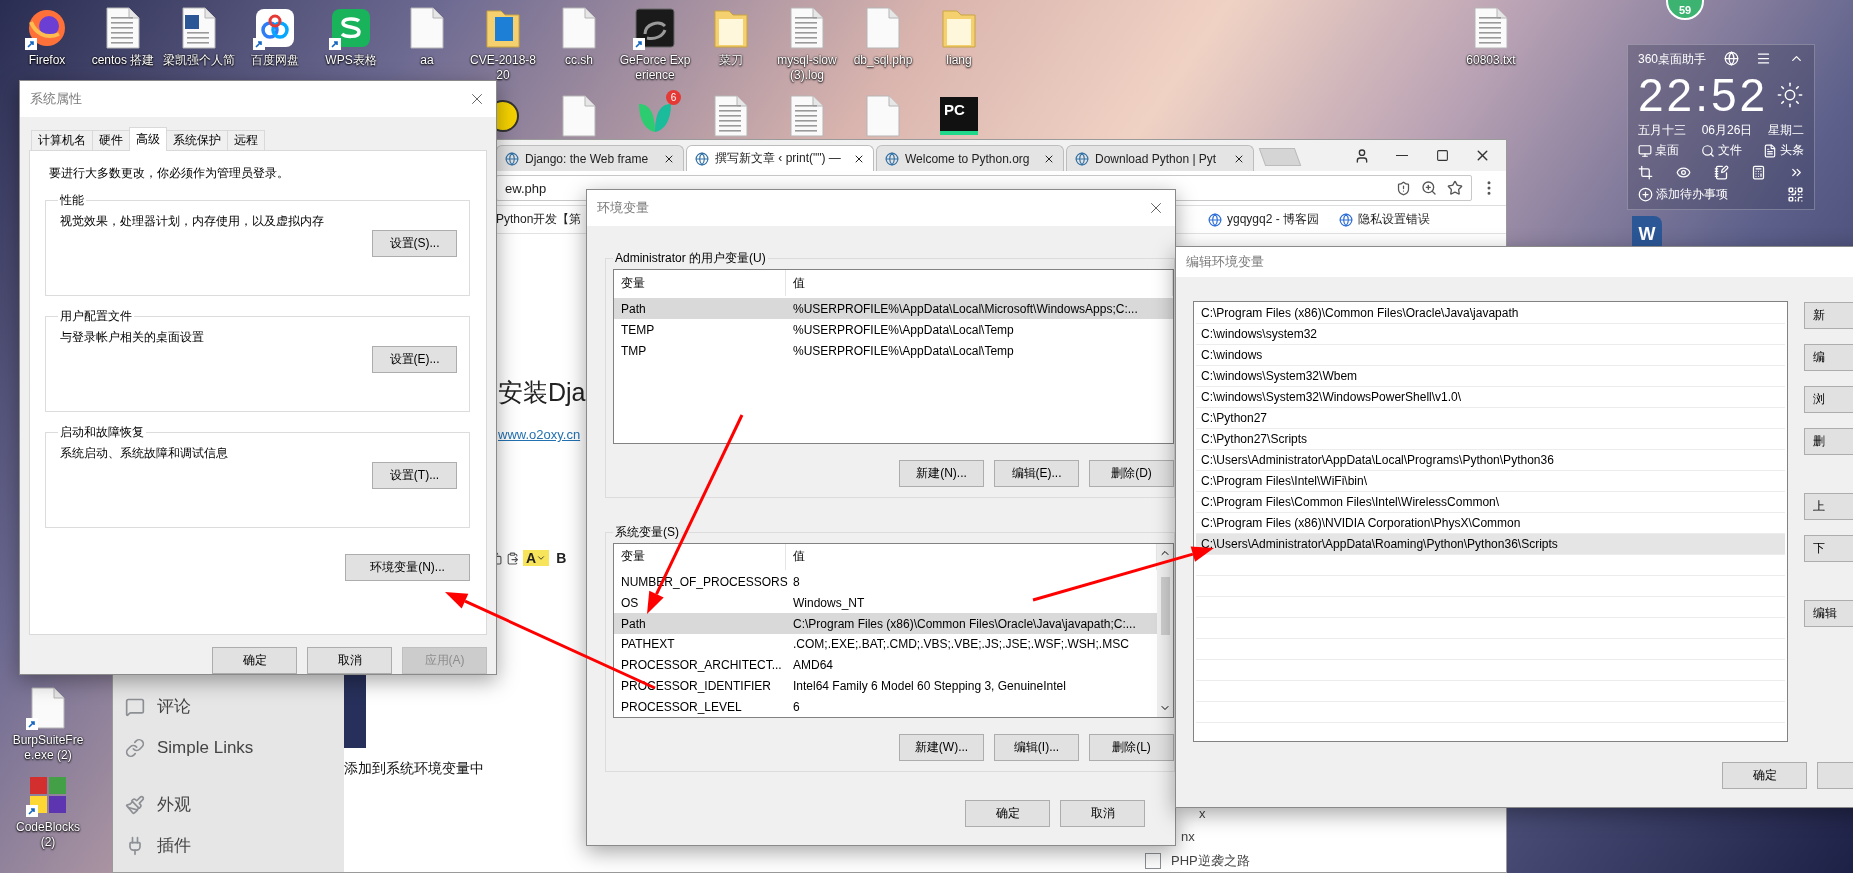  I want to click on desktop-icon: 梁凯强个人简, so click(199, 44).